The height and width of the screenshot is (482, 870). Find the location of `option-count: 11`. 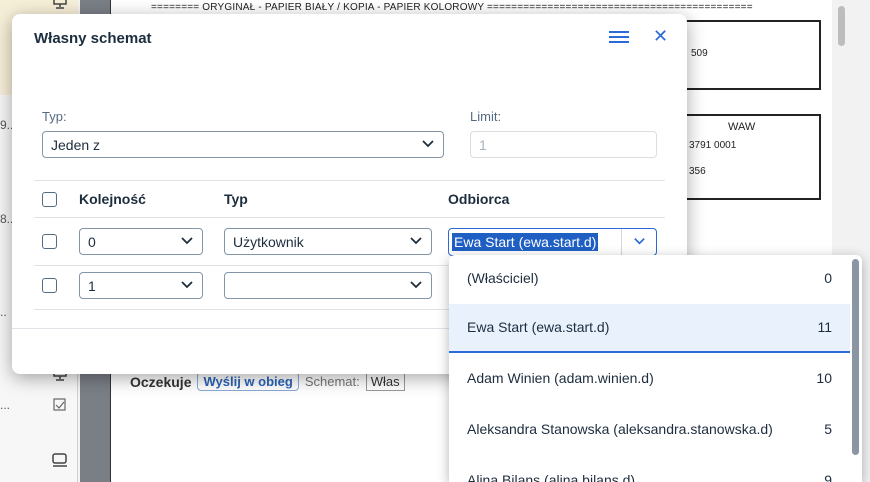

option-count: 11 is located at coordinates (824, 327).